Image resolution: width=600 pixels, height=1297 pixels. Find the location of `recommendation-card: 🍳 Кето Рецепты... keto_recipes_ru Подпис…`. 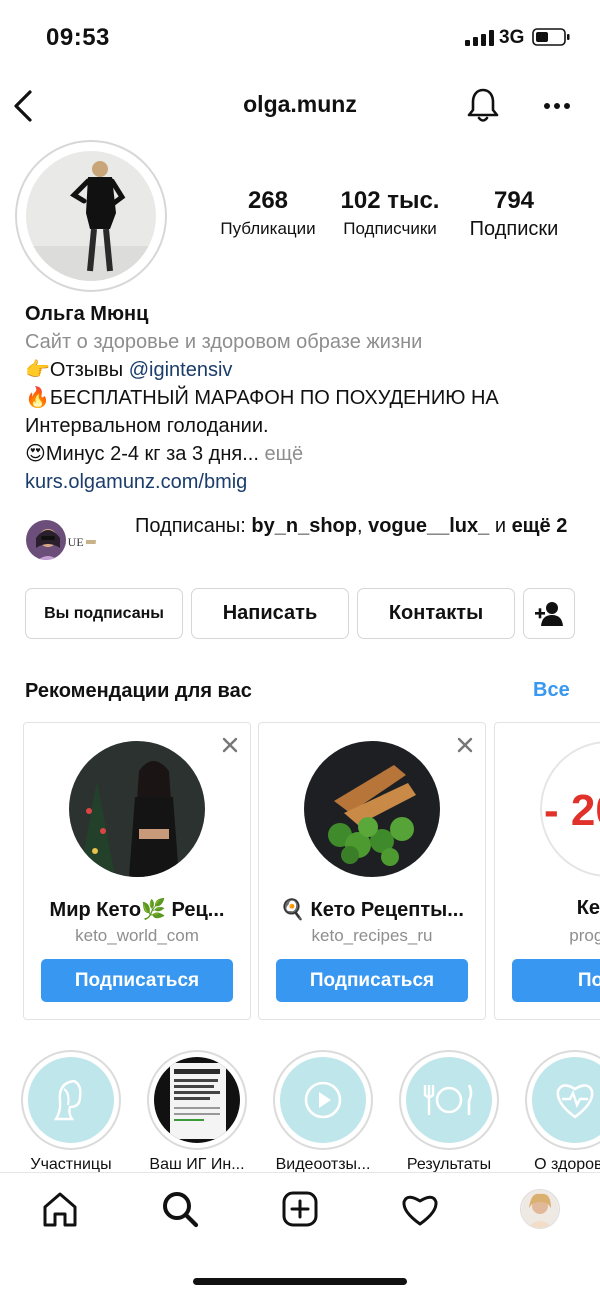

recommendation-card: 🍳 Кето Рецепты... keto_recipes_ru Подпис… is located at coordinates (372, 871).